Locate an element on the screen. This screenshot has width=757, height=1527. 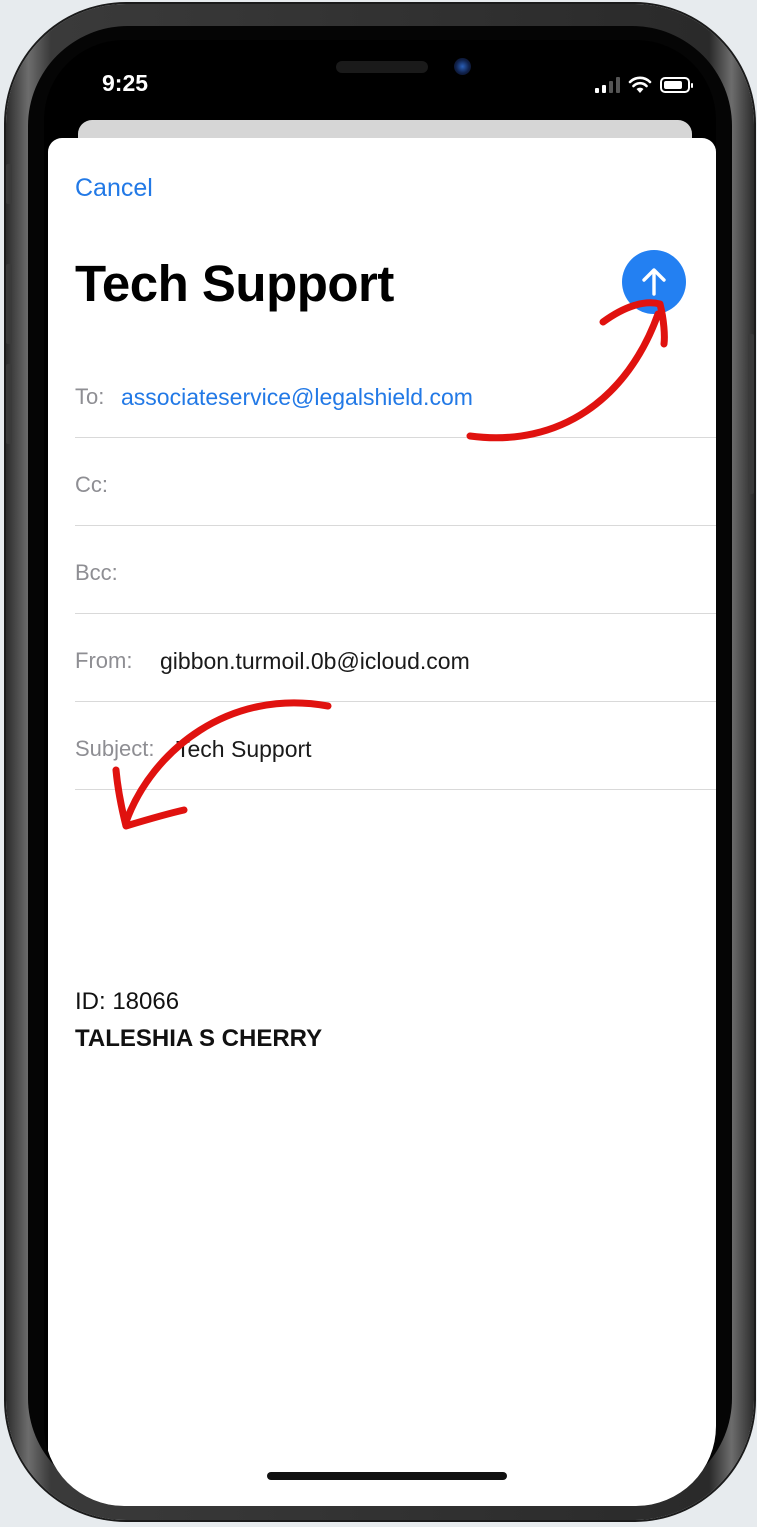
front-camera is located at coordinates (462, 66).